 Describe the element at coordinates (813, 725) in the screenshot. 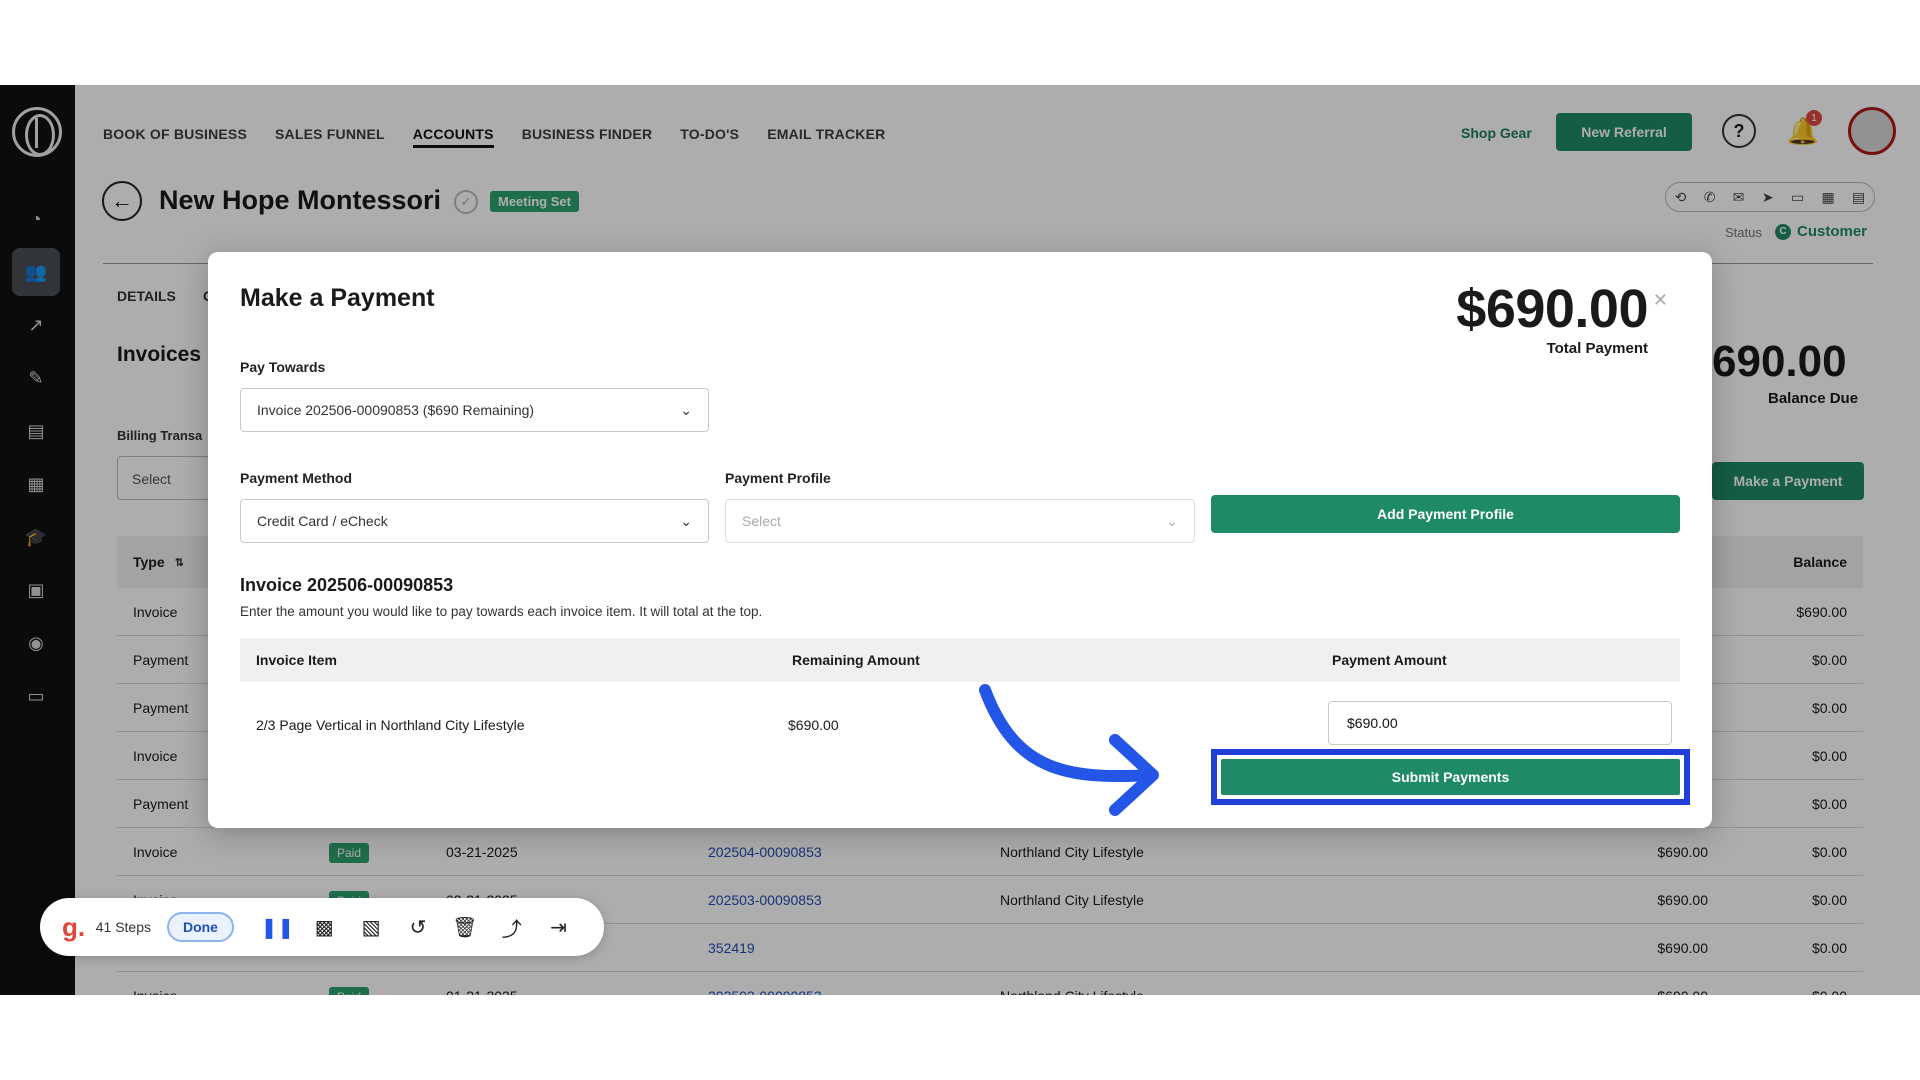

I see `remaining-amount-value: $690.00` at that location.